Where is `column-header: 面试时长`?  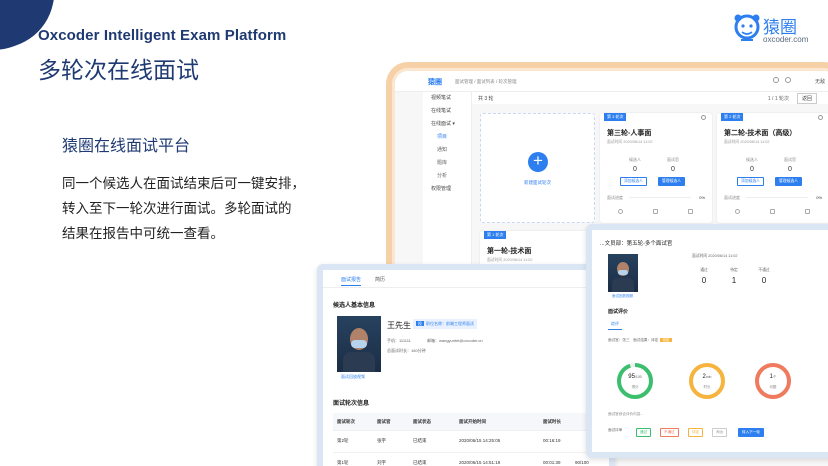 column-header: 面试时长 is located at coordinates (552, 421).